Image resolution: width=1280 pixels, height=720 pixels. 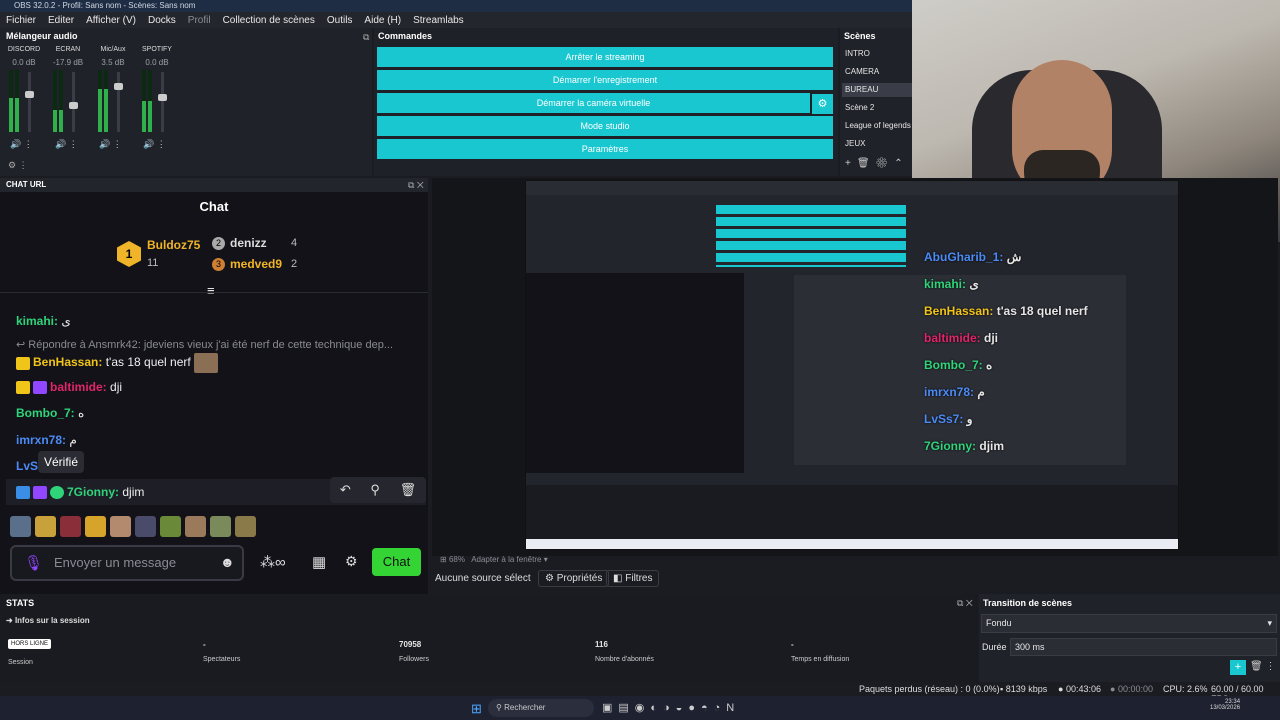 I want to click on scene-item: Scène 2, so click(x=859, y=107).